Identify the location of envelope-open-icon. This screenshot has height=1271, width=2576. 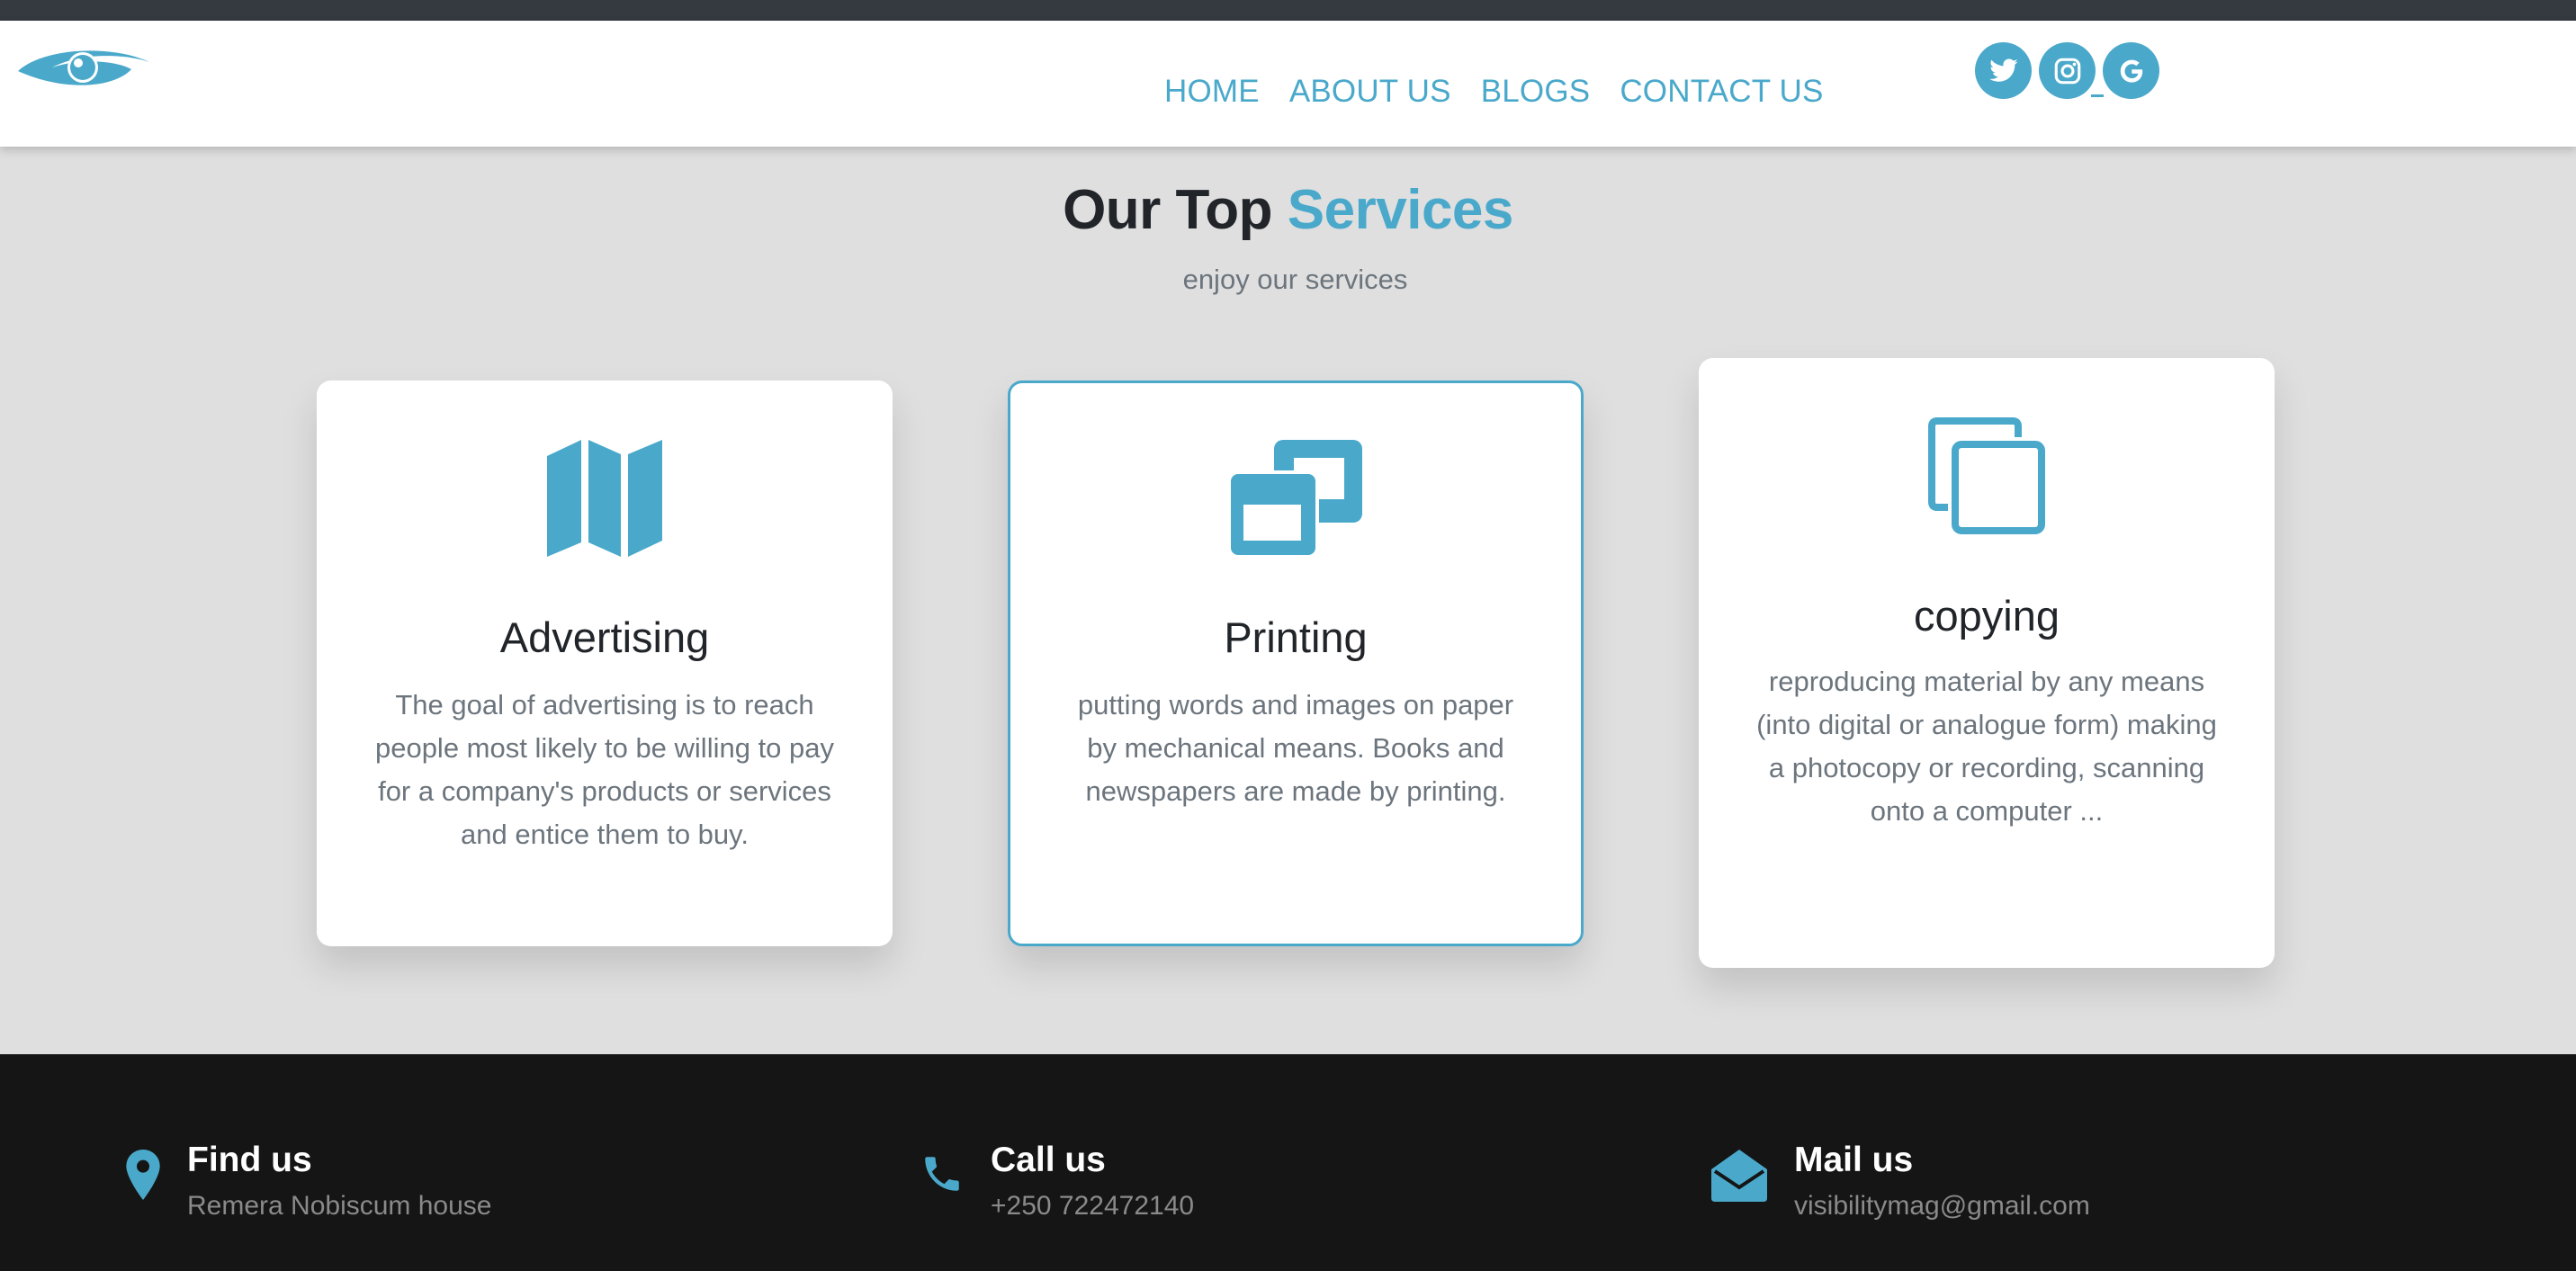
(1739, 1178).